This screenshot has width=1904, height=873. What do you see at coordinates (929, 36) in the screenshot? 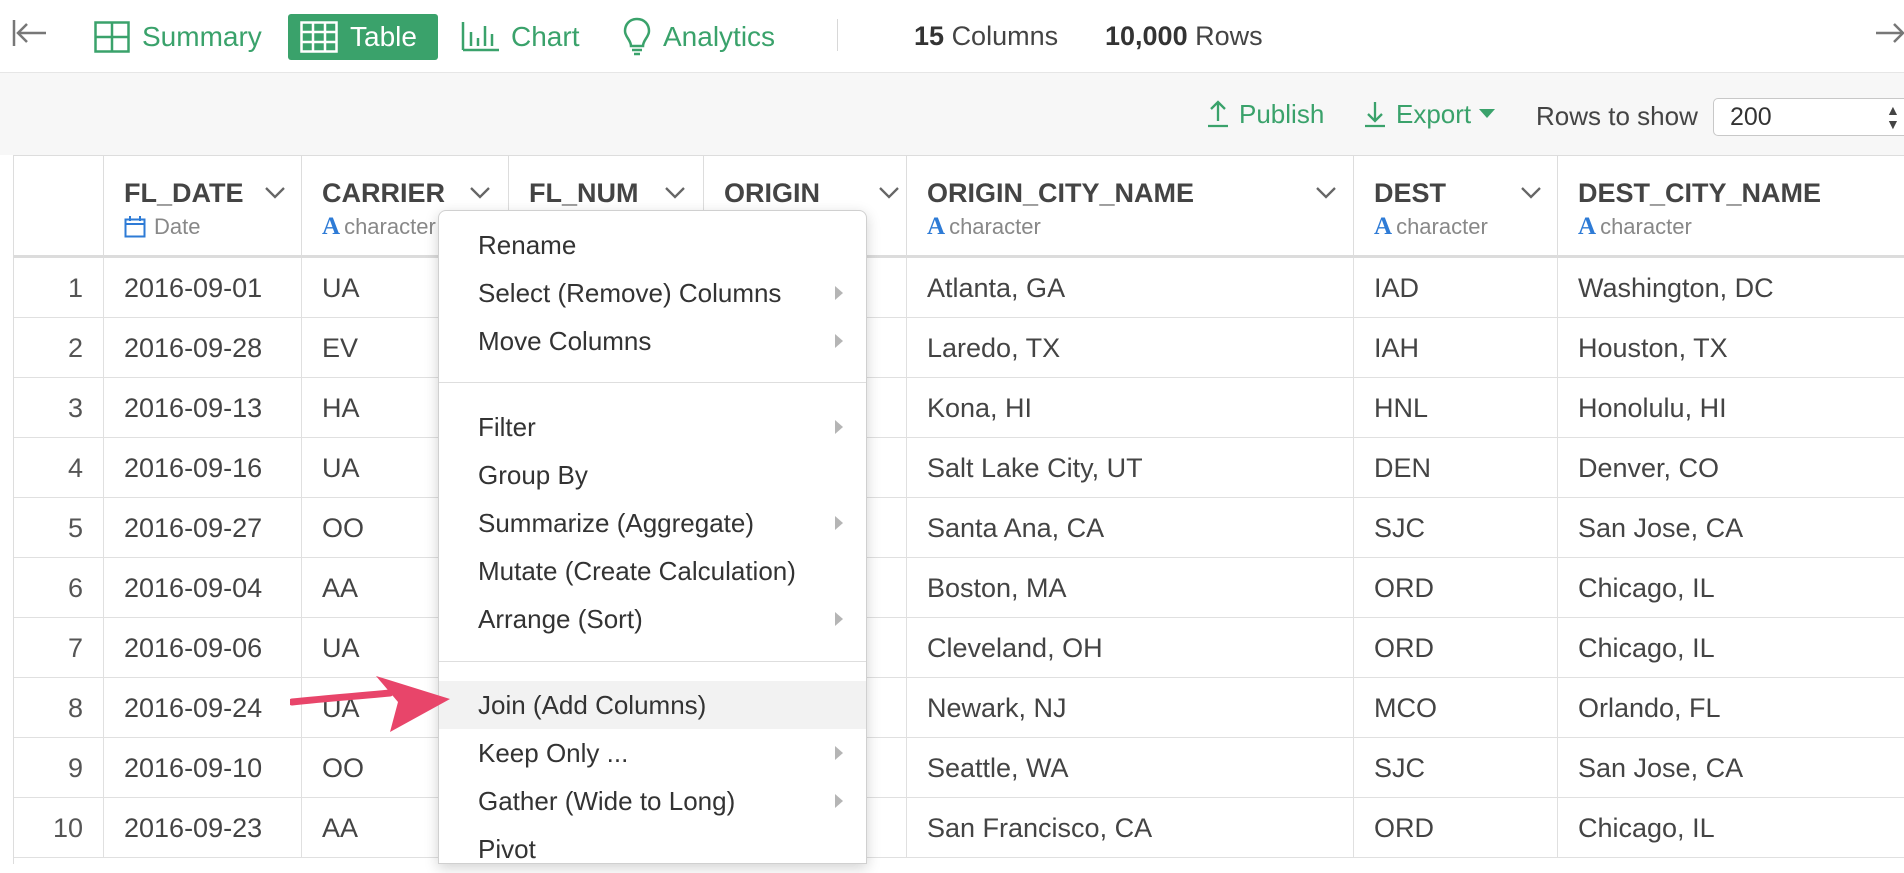
I see `columns-count-value: 15` at bounding box center [929, 36].